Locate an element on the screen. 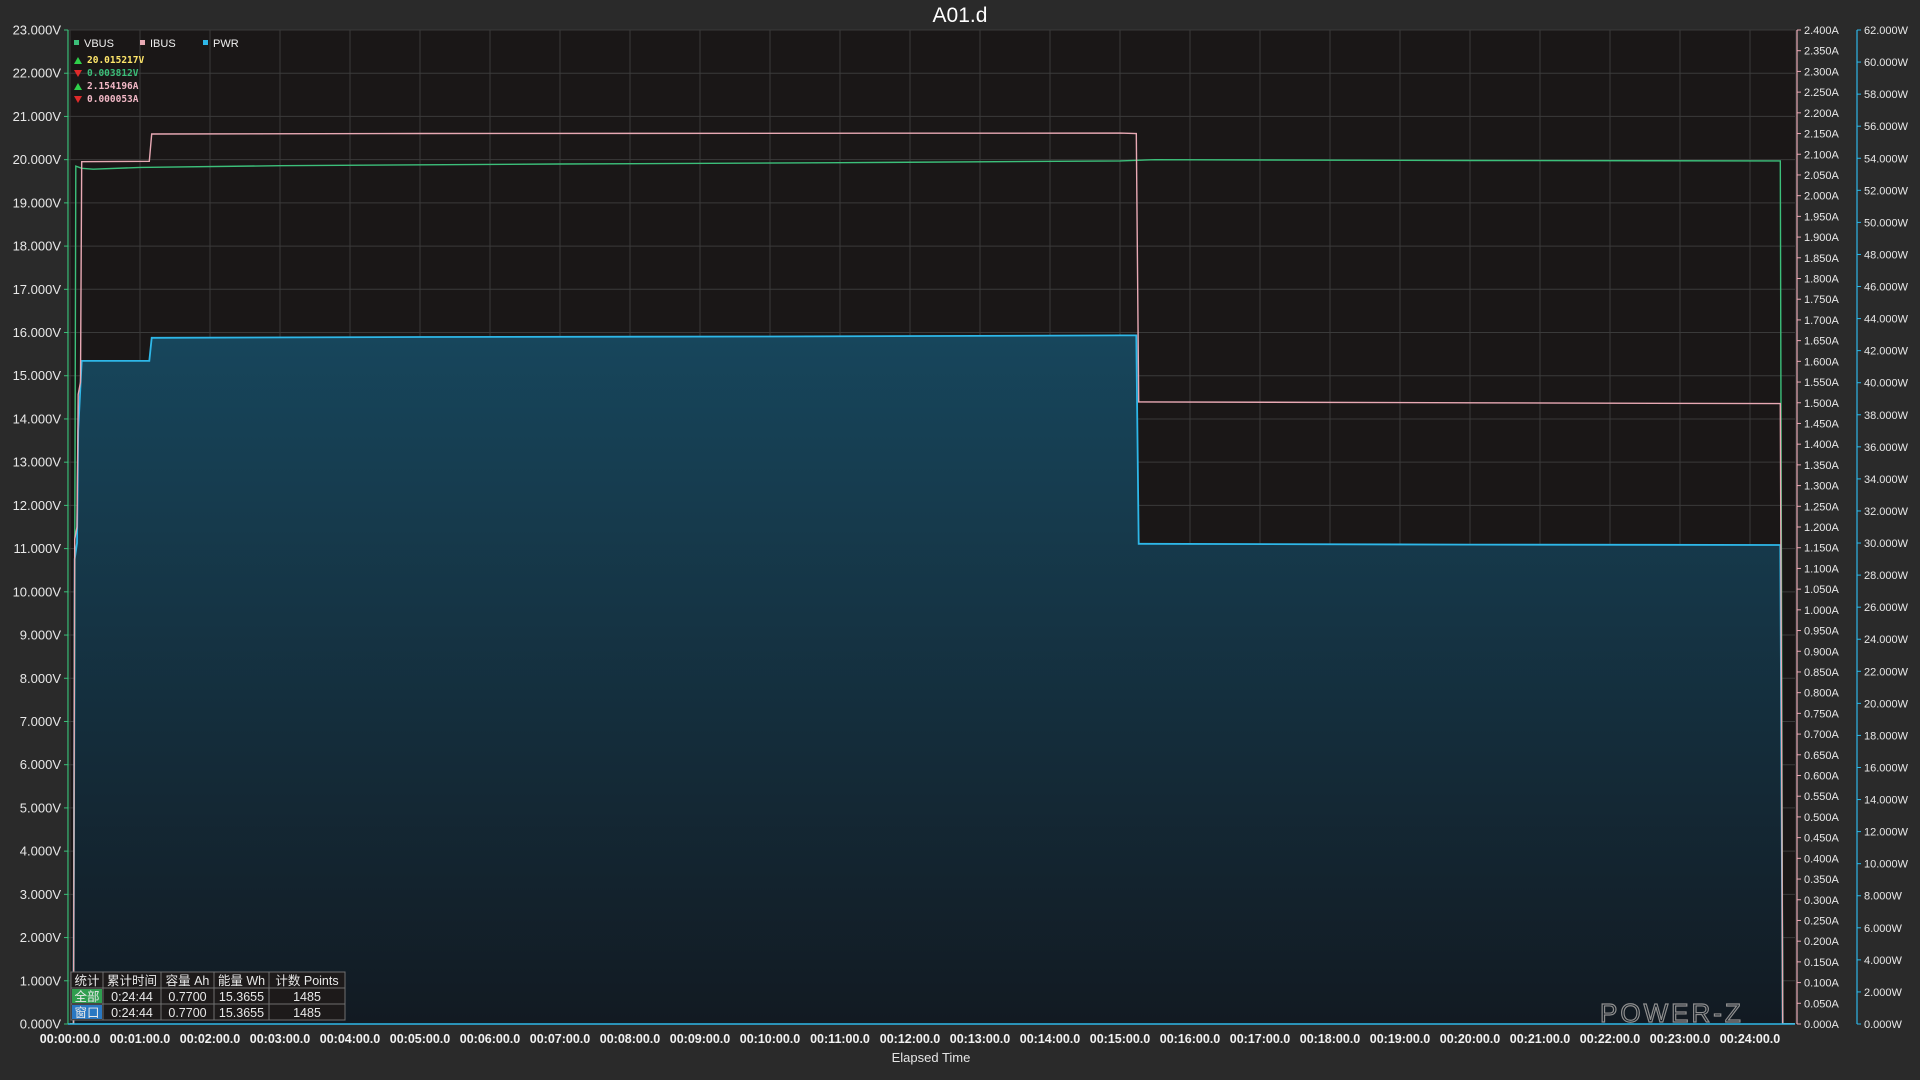 Image resolution: width=1920 pixels, height=1080 pixels. power-tick-label: 42.000W is located at coordinates (1886, 352).